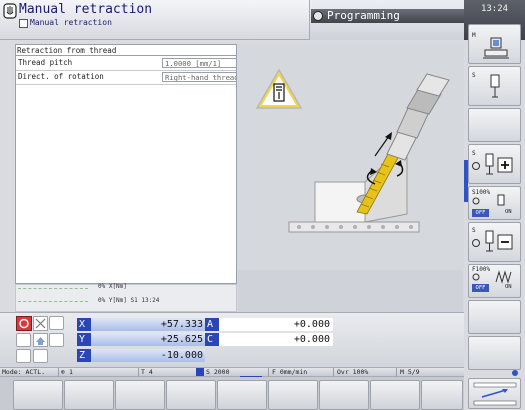 This screenshot has width=525, height=410. I want to click on m-functions: M 5/9, so click(410, 372).